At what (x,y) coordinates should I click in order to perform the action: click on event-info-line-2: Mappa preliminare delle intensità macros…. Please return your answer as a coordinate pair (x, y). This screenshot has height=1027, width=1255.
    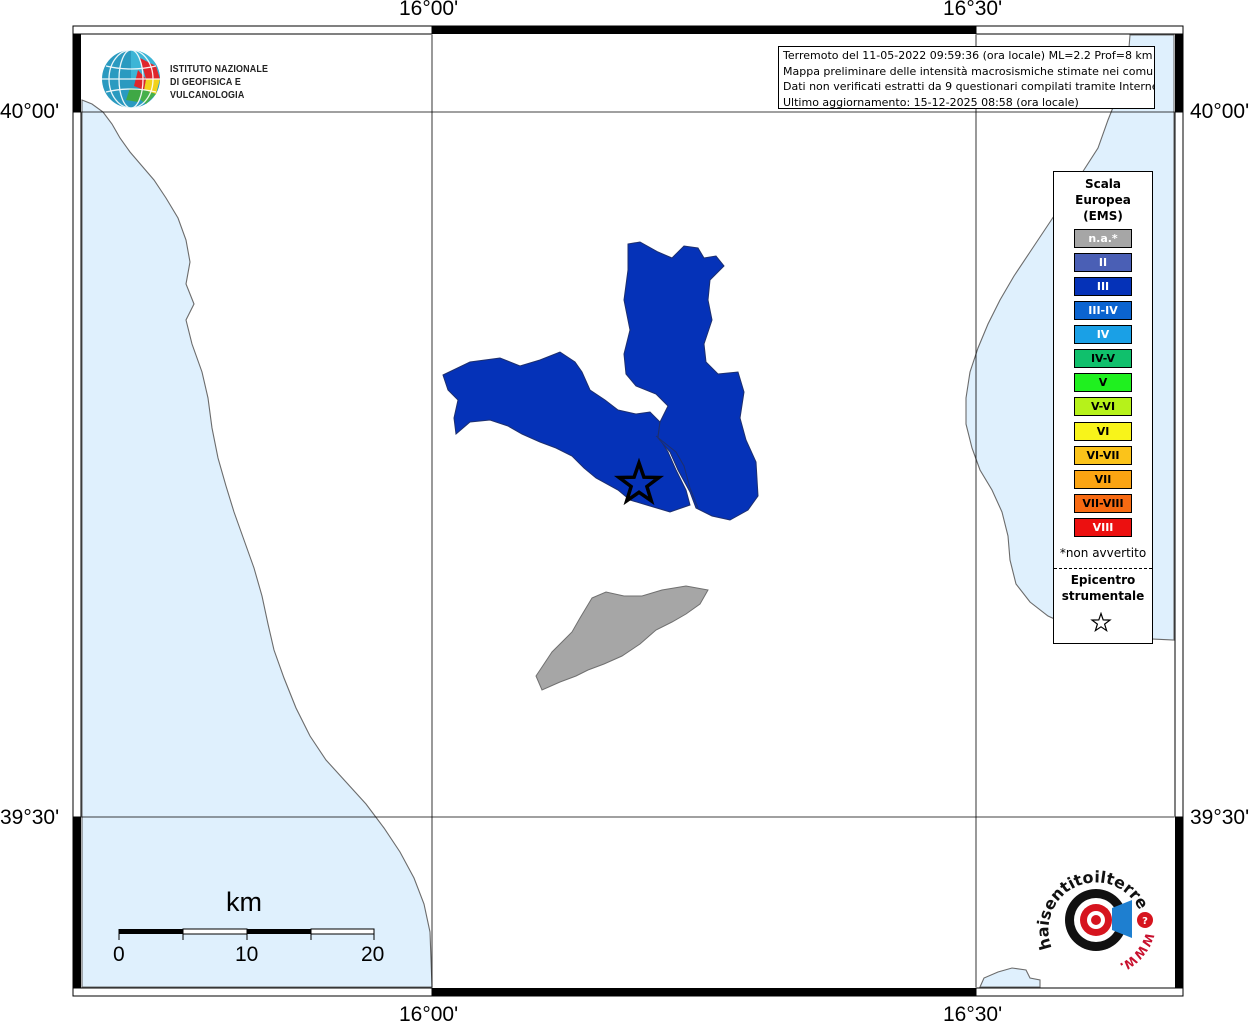
    Looking at the image, I should click on (969, 71).